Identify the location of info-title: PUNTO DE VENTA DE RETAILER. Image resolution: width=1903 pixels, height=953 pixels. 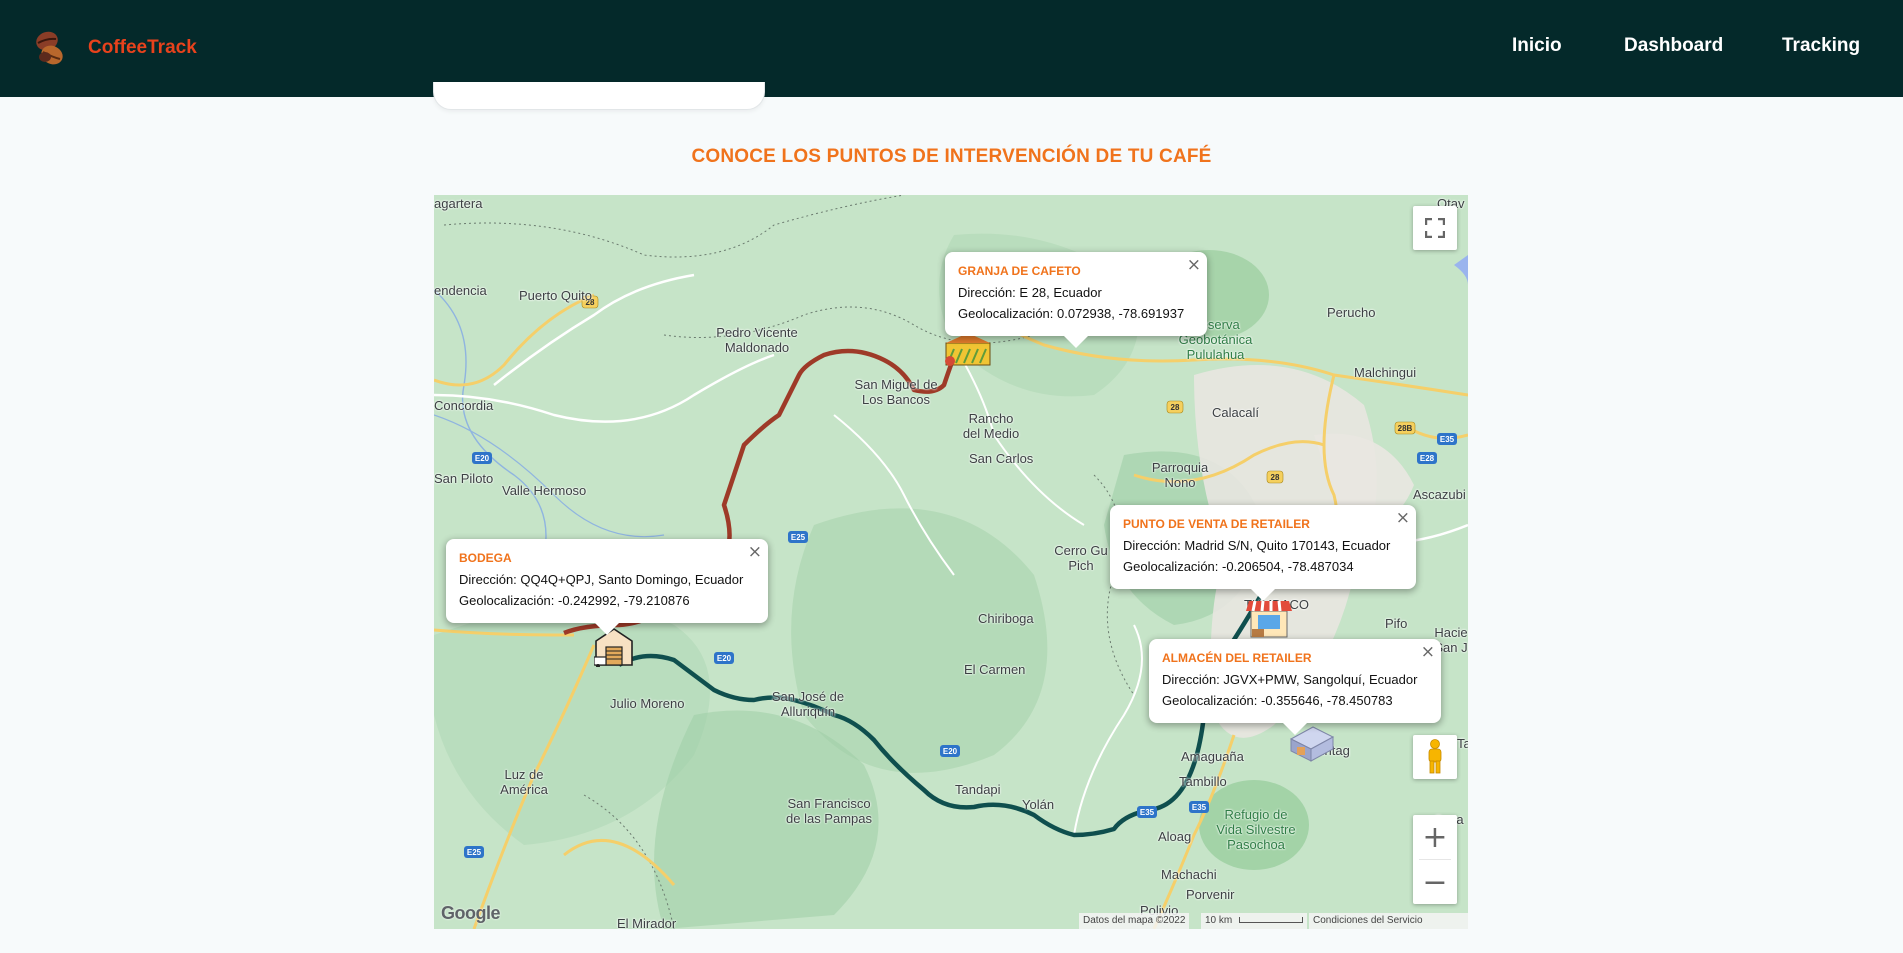
(1216, 524).